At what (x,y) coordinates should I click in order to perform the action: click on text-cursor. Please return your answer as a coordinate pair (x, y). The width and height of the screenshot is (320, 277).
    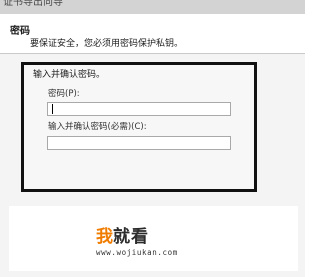
    Looking at the image, I should click on (52, 109).